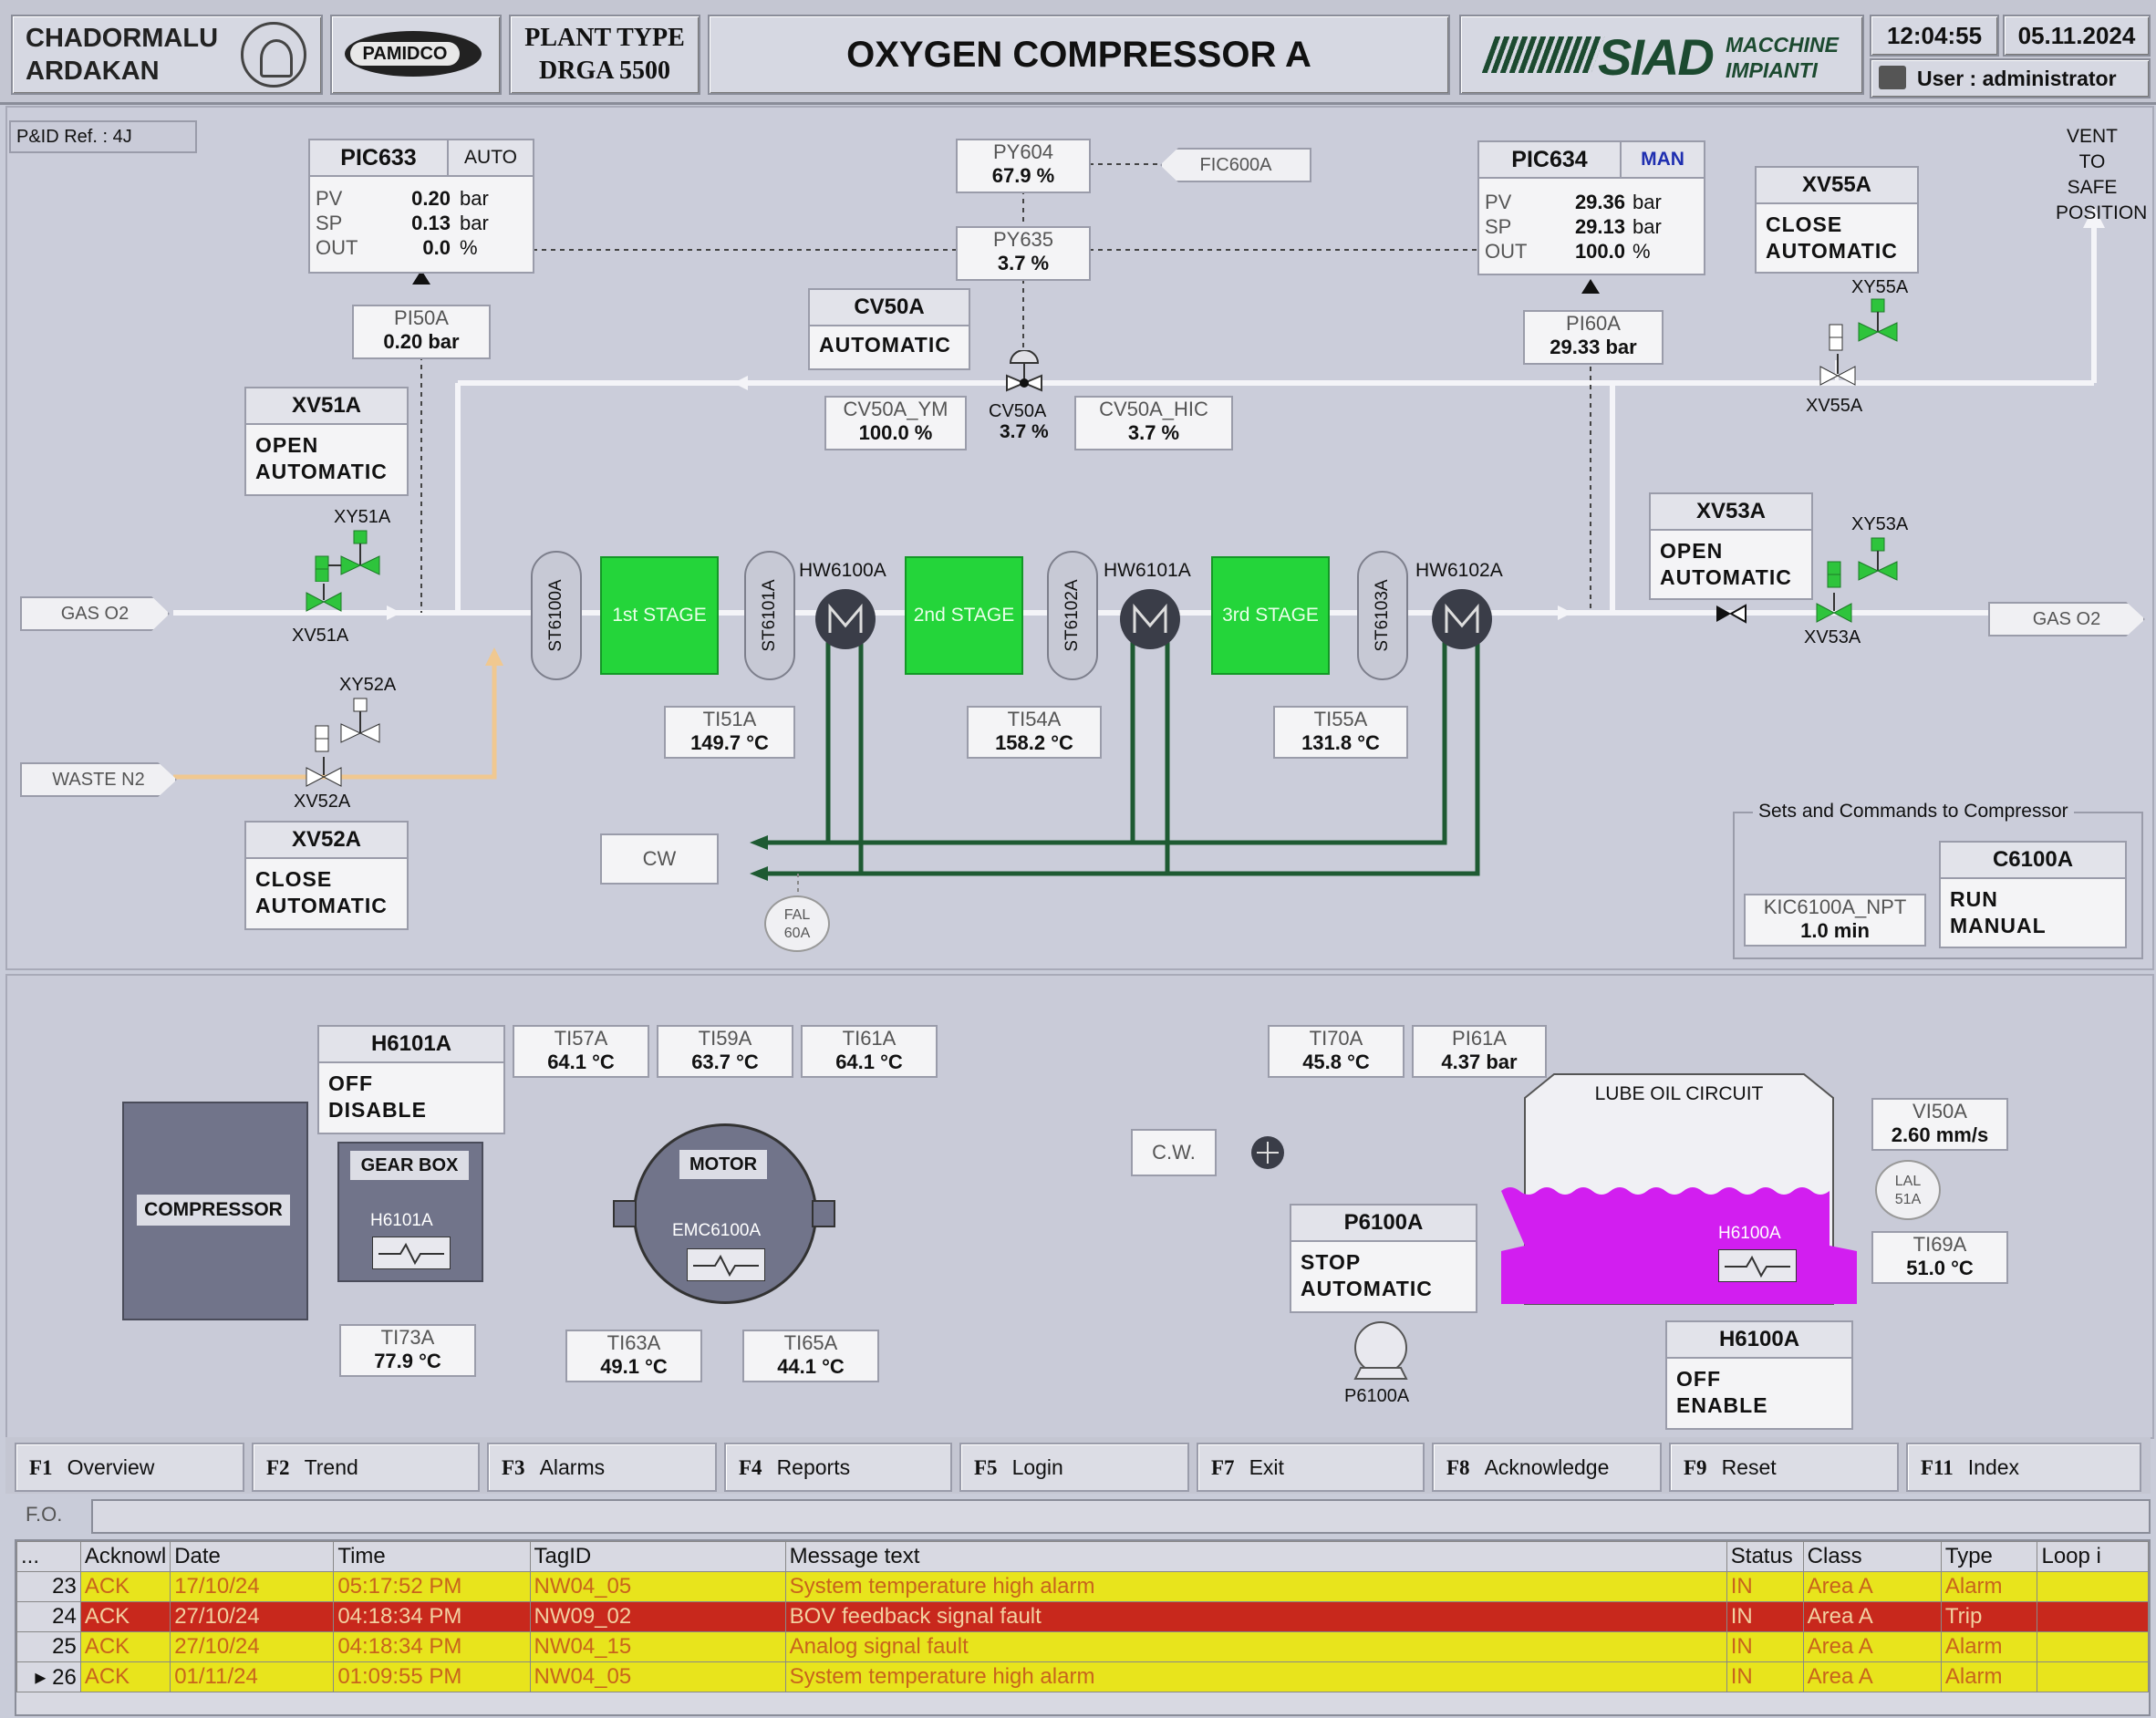  Describe the element at coordinates (252, 1557) in the screenshot. I see `col-date: Date` at that location.